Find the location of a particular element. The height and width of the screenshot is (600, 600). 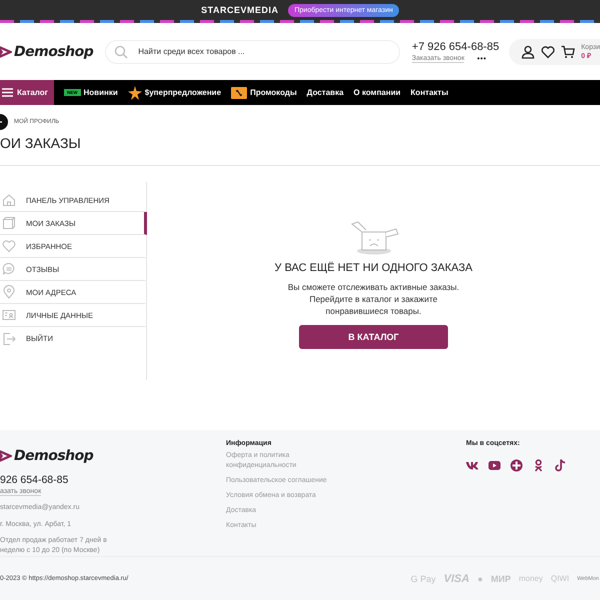

star-icon is located at coordinates (135, 93).